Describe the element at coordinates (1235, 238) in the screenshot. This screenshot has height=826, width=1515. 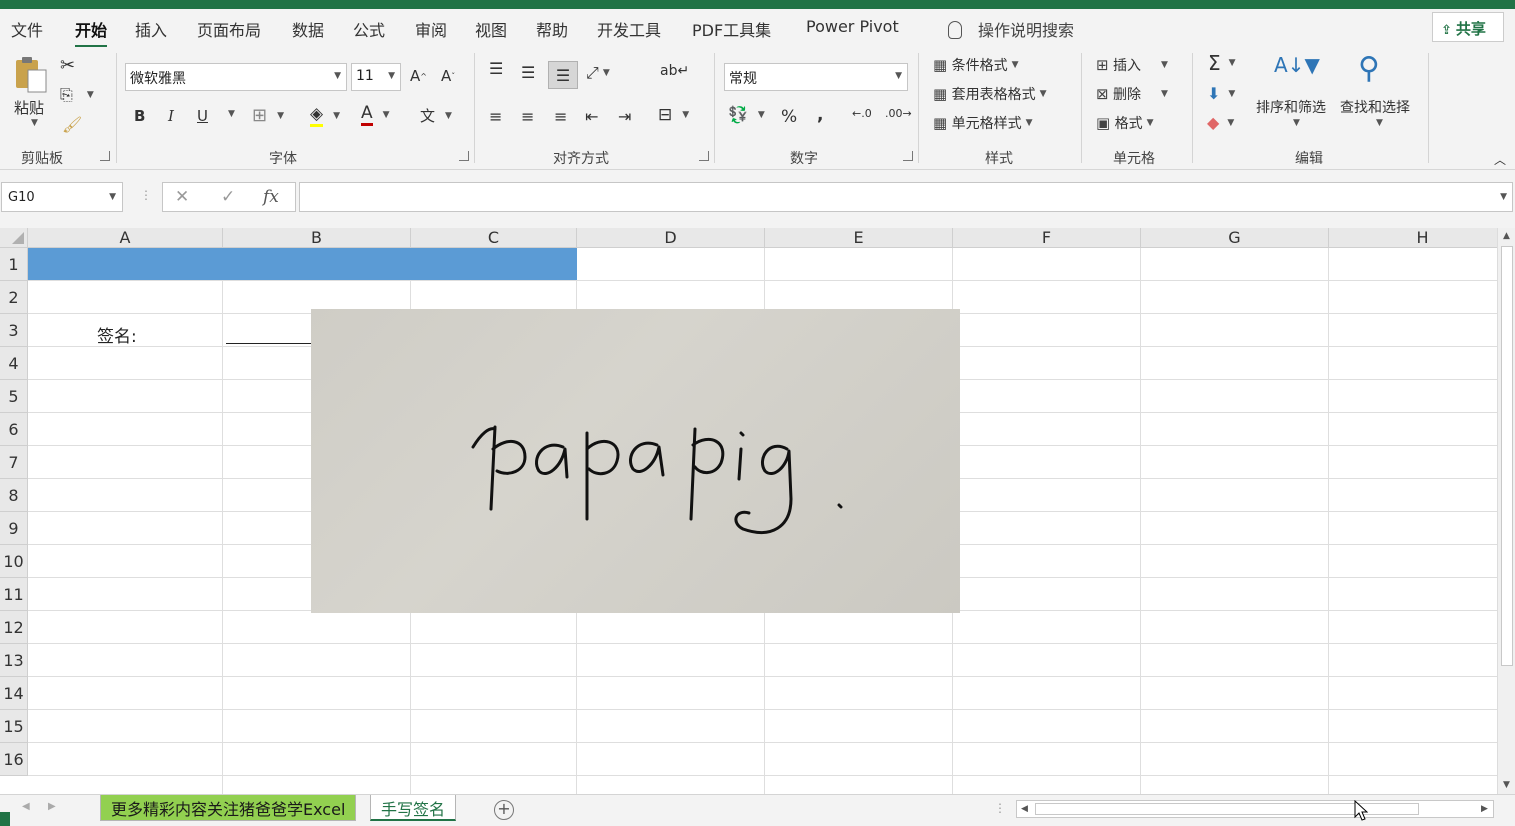
I see `column-header-g: G` at that location.